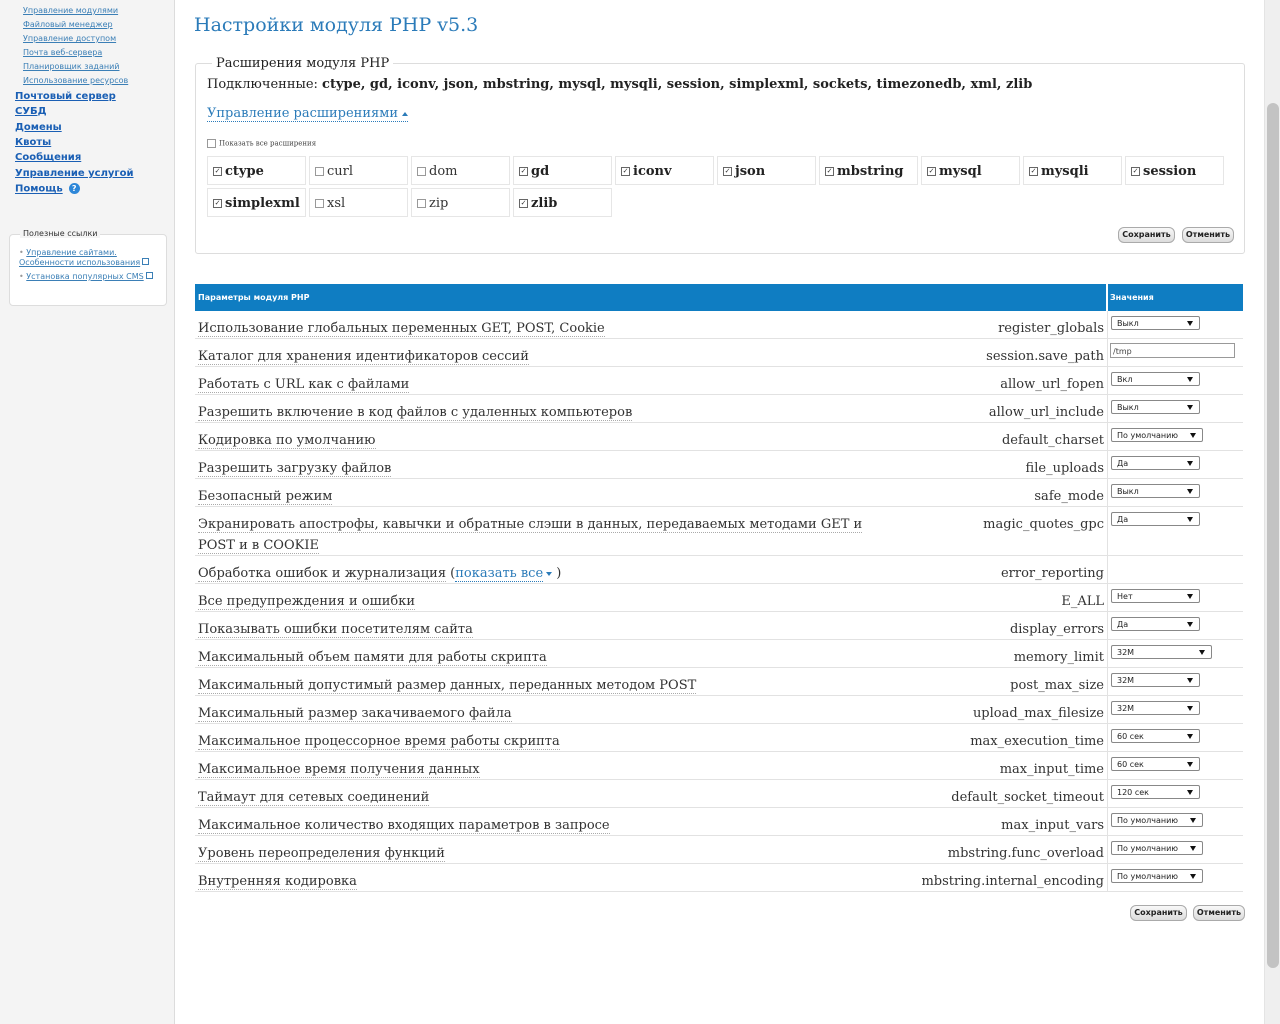 Image resolution: width=1280 pixels, height=1024 pixels. What do you see at coordinates (74, 173) in the screenshot?
I see `sidebar-item-service: Управление услугой` at bounding box center [74, 173].